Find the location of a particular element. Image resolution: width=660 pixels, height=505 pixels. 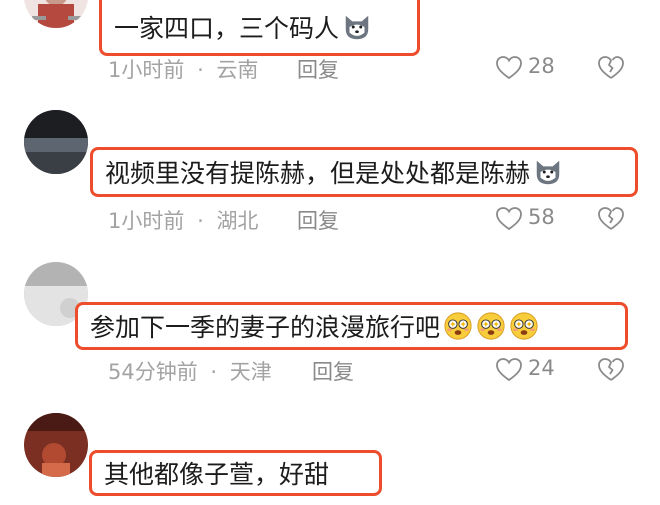

like-count: 28 is located at coordinates (541, 66).